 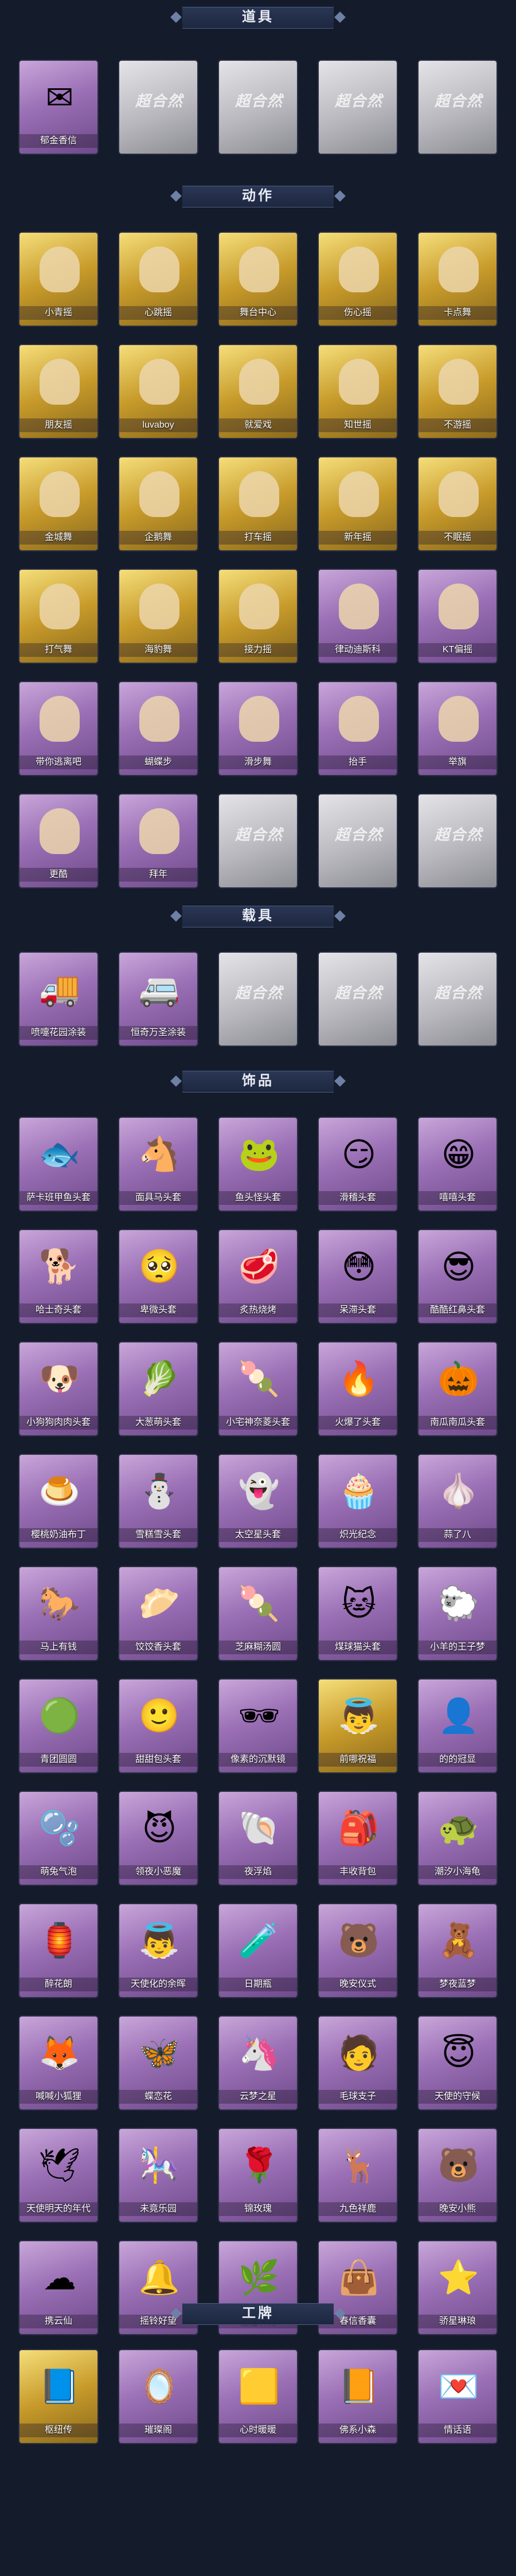 I want to click on item-card: 🥩 炙热烧烤, so click(x=258, y=1276).